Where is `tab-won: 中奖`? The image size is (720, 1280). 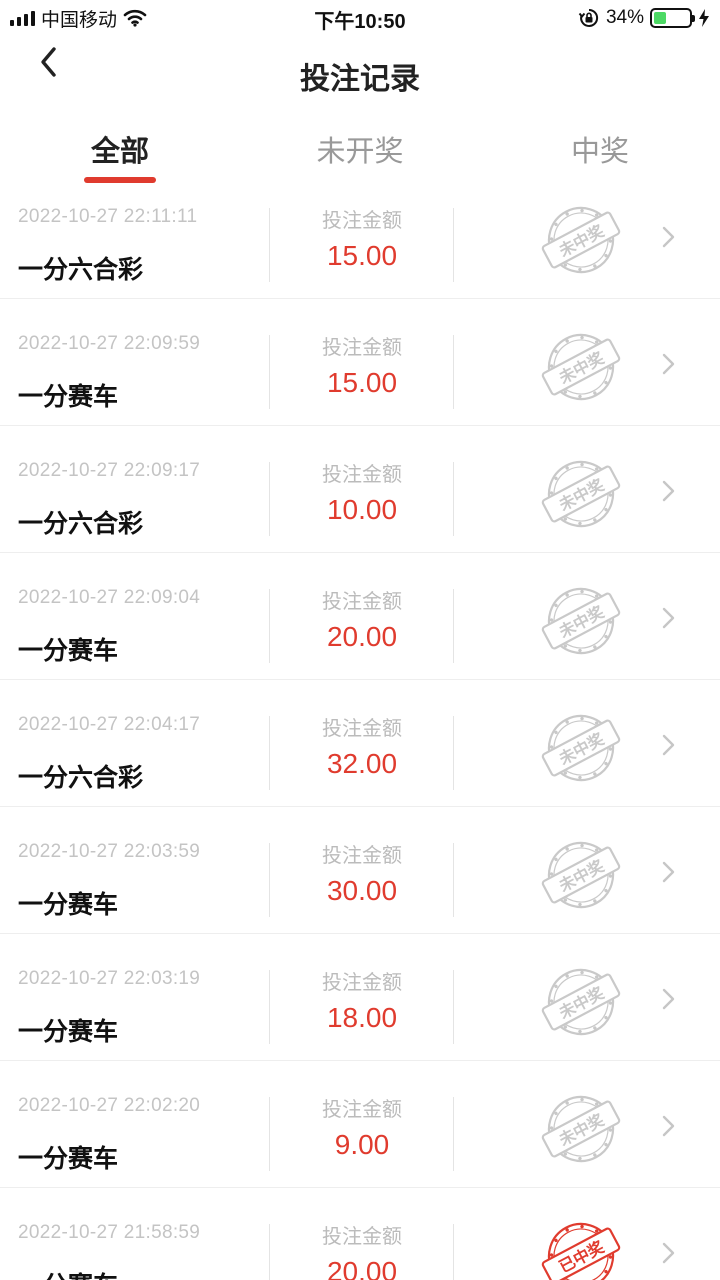
tab-won: 中奖 is located at coordinates (600, 149).